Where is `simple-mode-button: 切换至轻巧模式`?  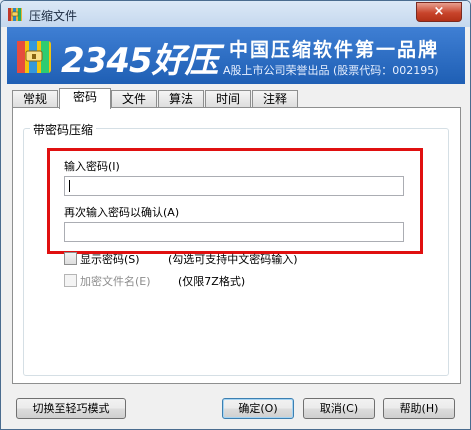 simple-mode-button: 切换至轻巧模式 is located at coordinates (71, 408).